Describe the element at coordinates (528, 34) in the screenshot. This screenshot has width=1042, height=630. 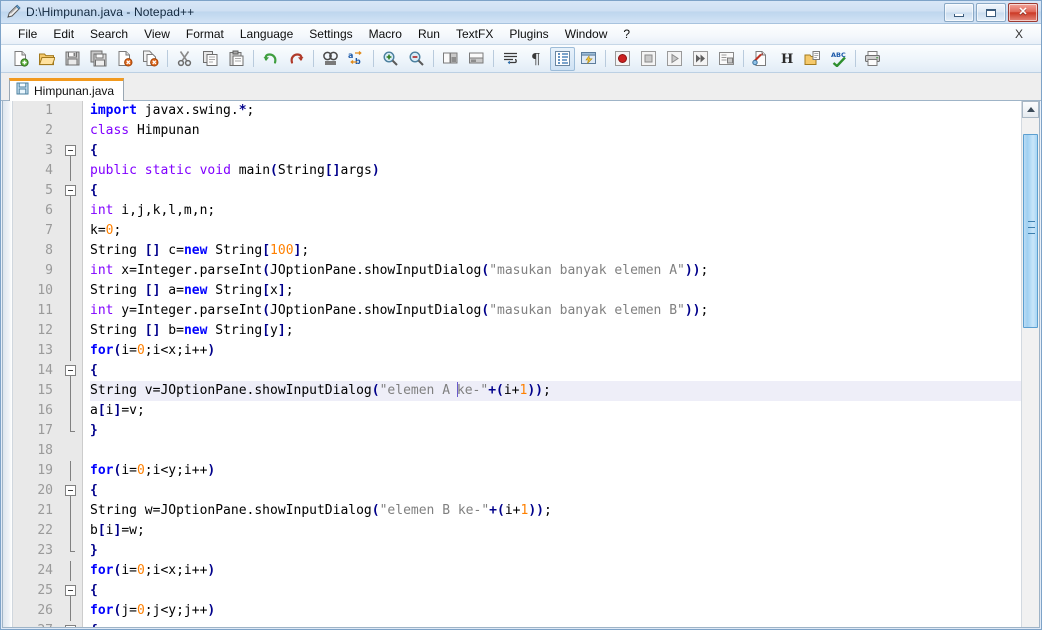
I see `menu-item-plugins: Plugins` at that location.